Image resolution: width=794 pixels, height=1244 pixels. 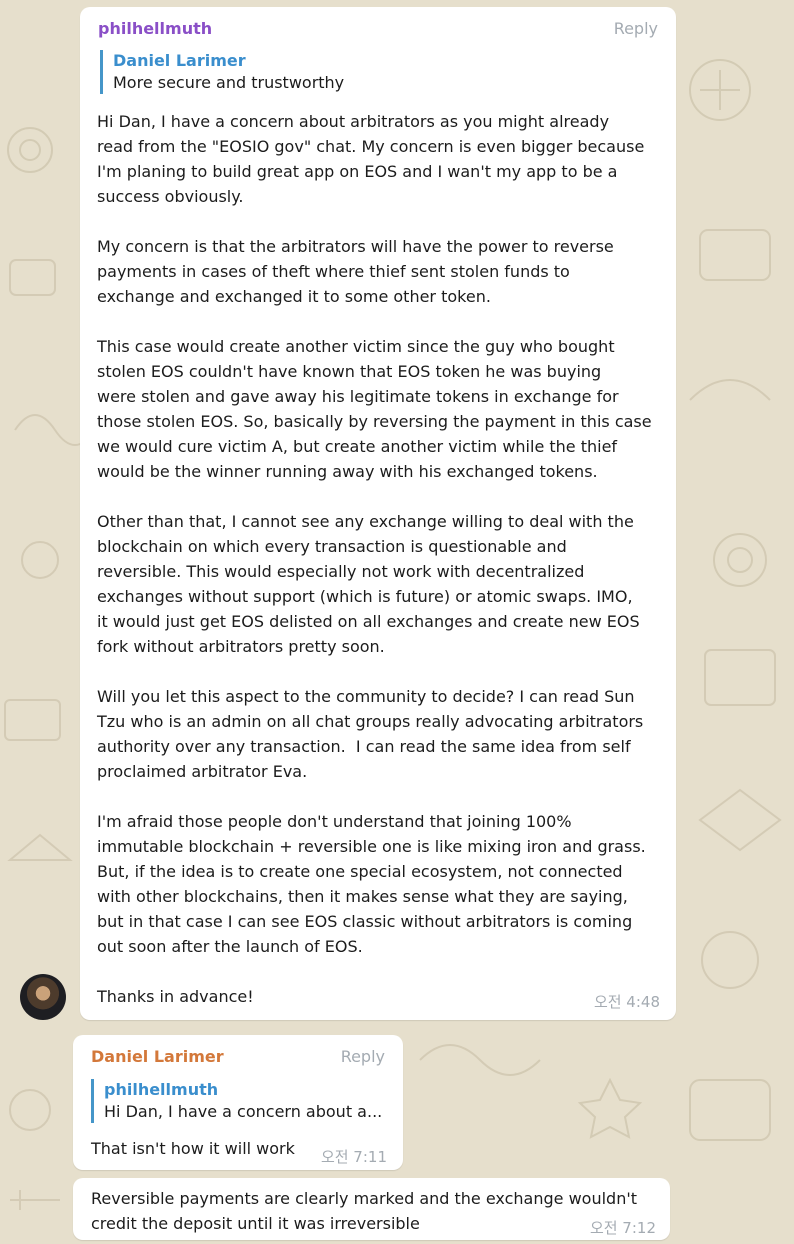 What do you see at coordinates (622, 1228) in the screenshot?
I see `message-time: 오전 7:12` at bounding box center [622, 1228].